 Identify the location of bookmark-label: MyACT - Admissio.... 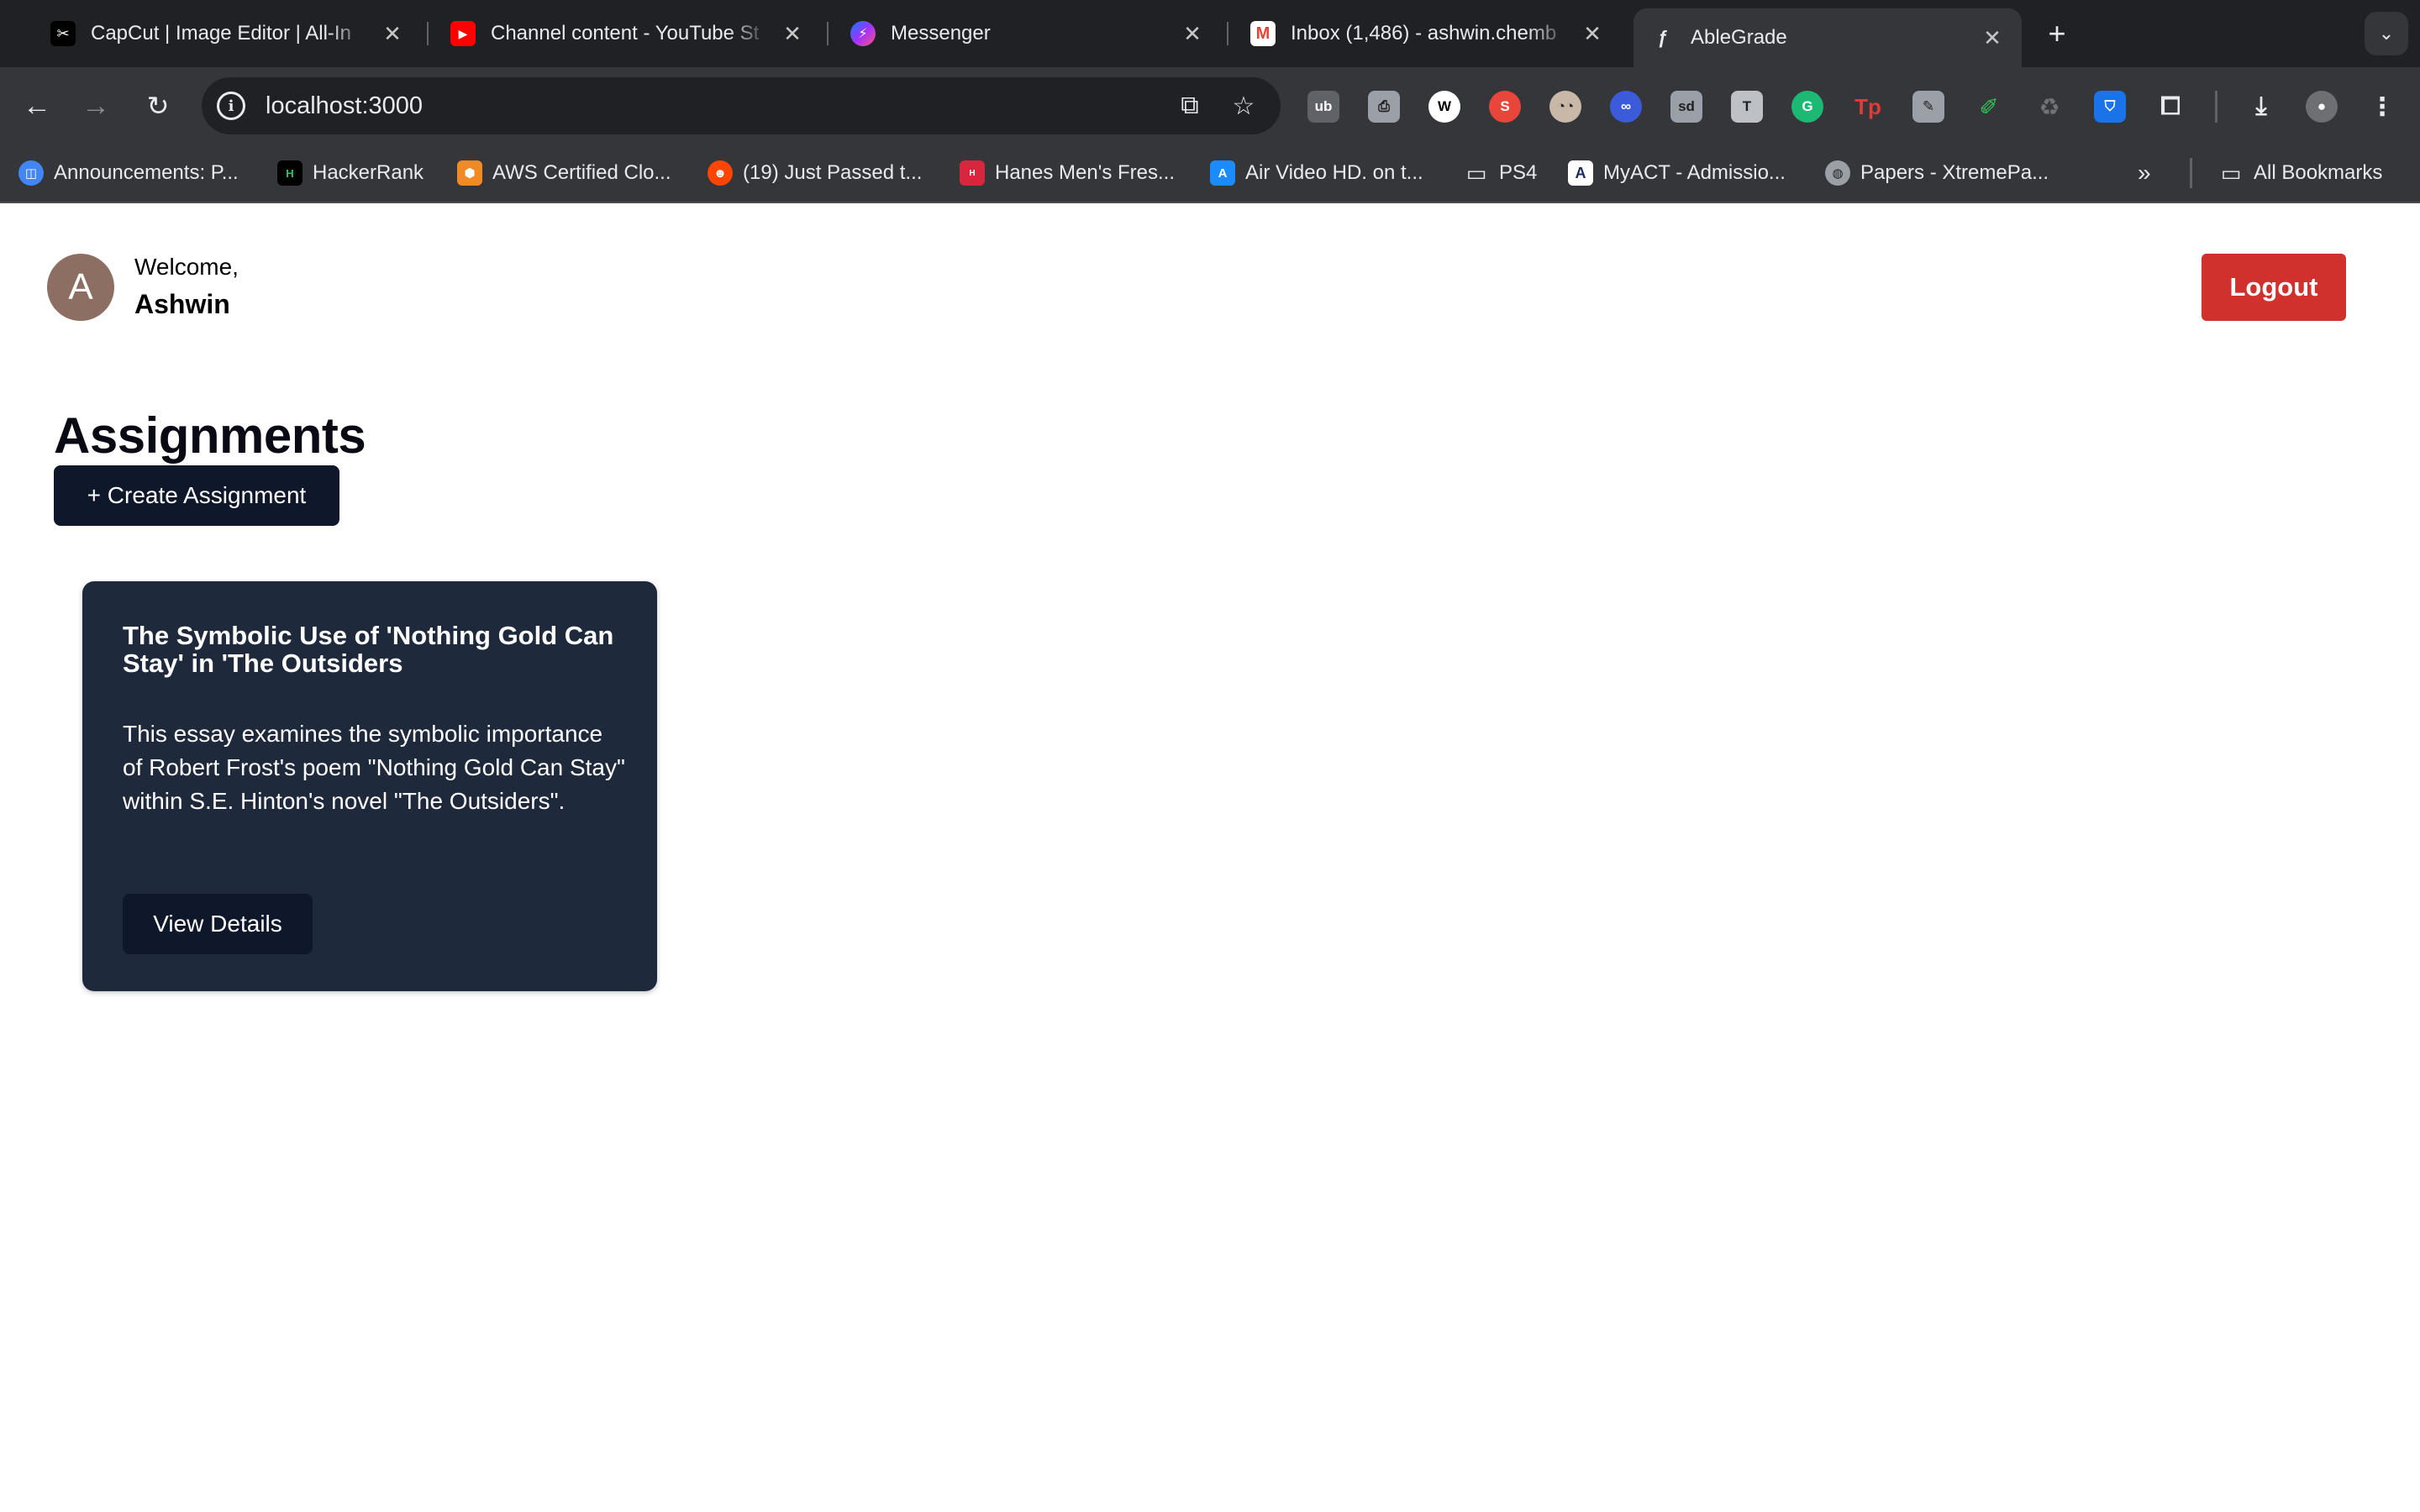
(1694, 172).